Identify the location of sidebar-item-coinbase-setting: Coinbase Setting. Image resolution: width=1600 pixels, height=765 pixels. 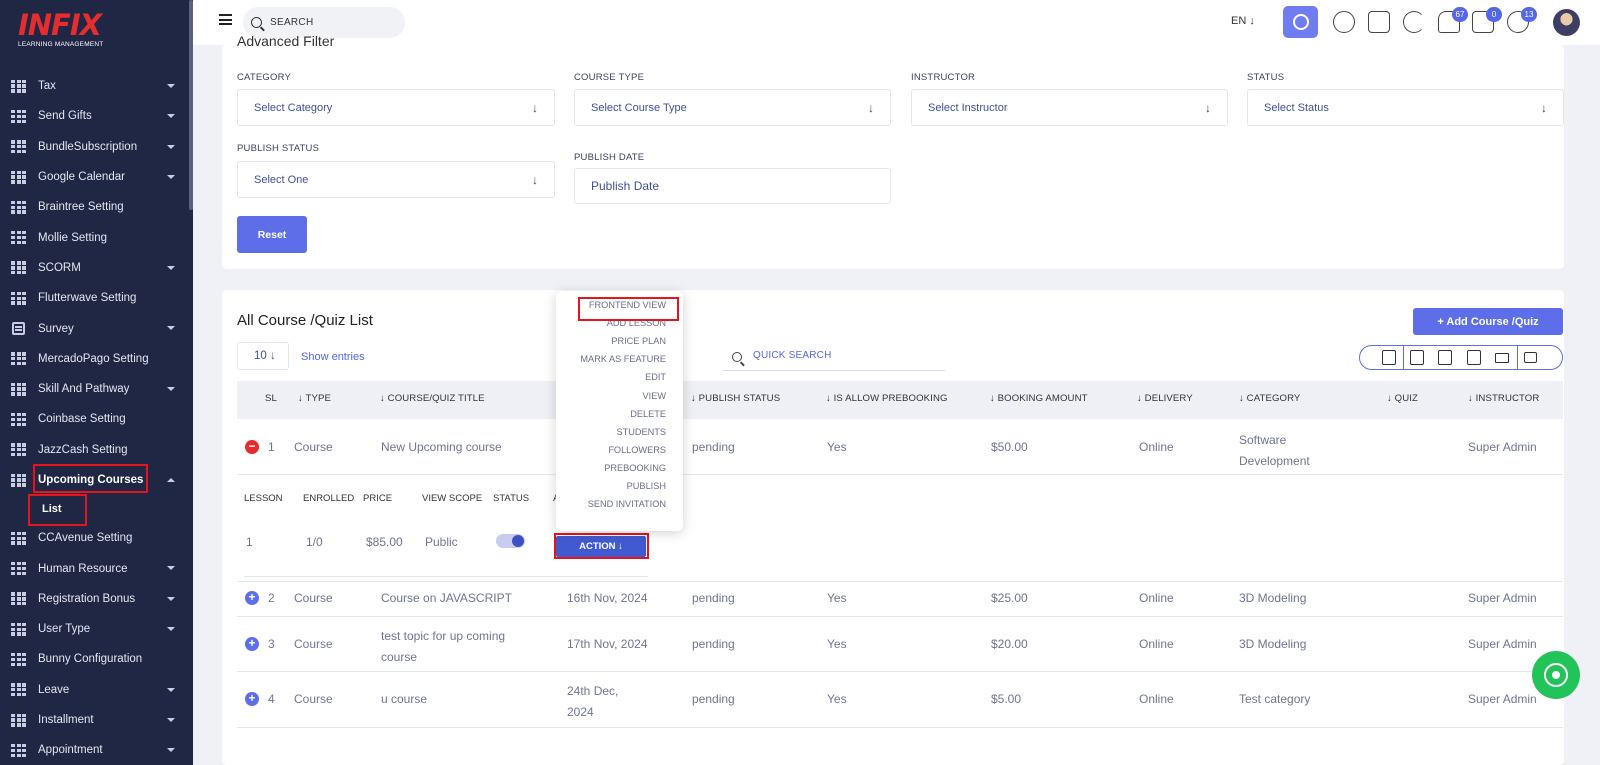
(96, 419).